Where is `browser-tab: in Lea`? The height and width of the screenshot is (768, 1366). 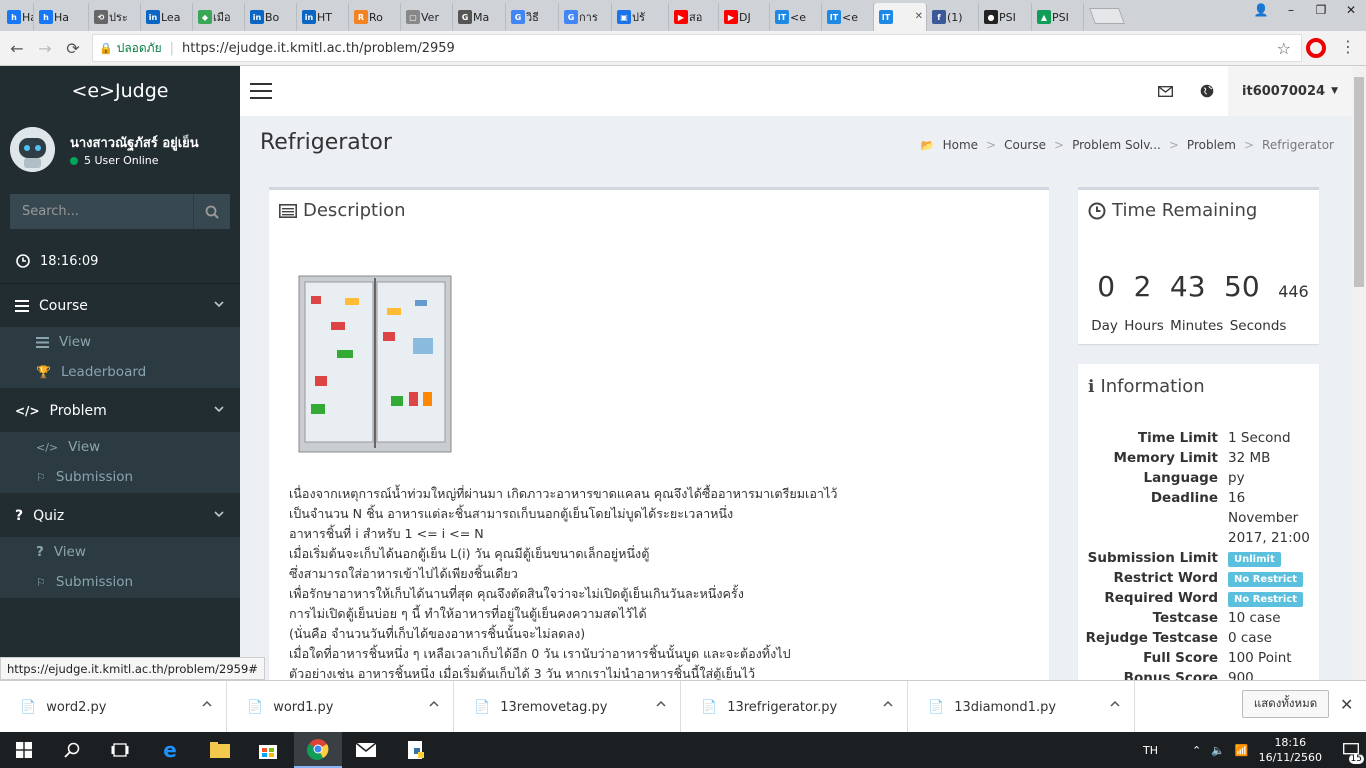
browser-tab: in Lea is located at coordinates (167, 17).